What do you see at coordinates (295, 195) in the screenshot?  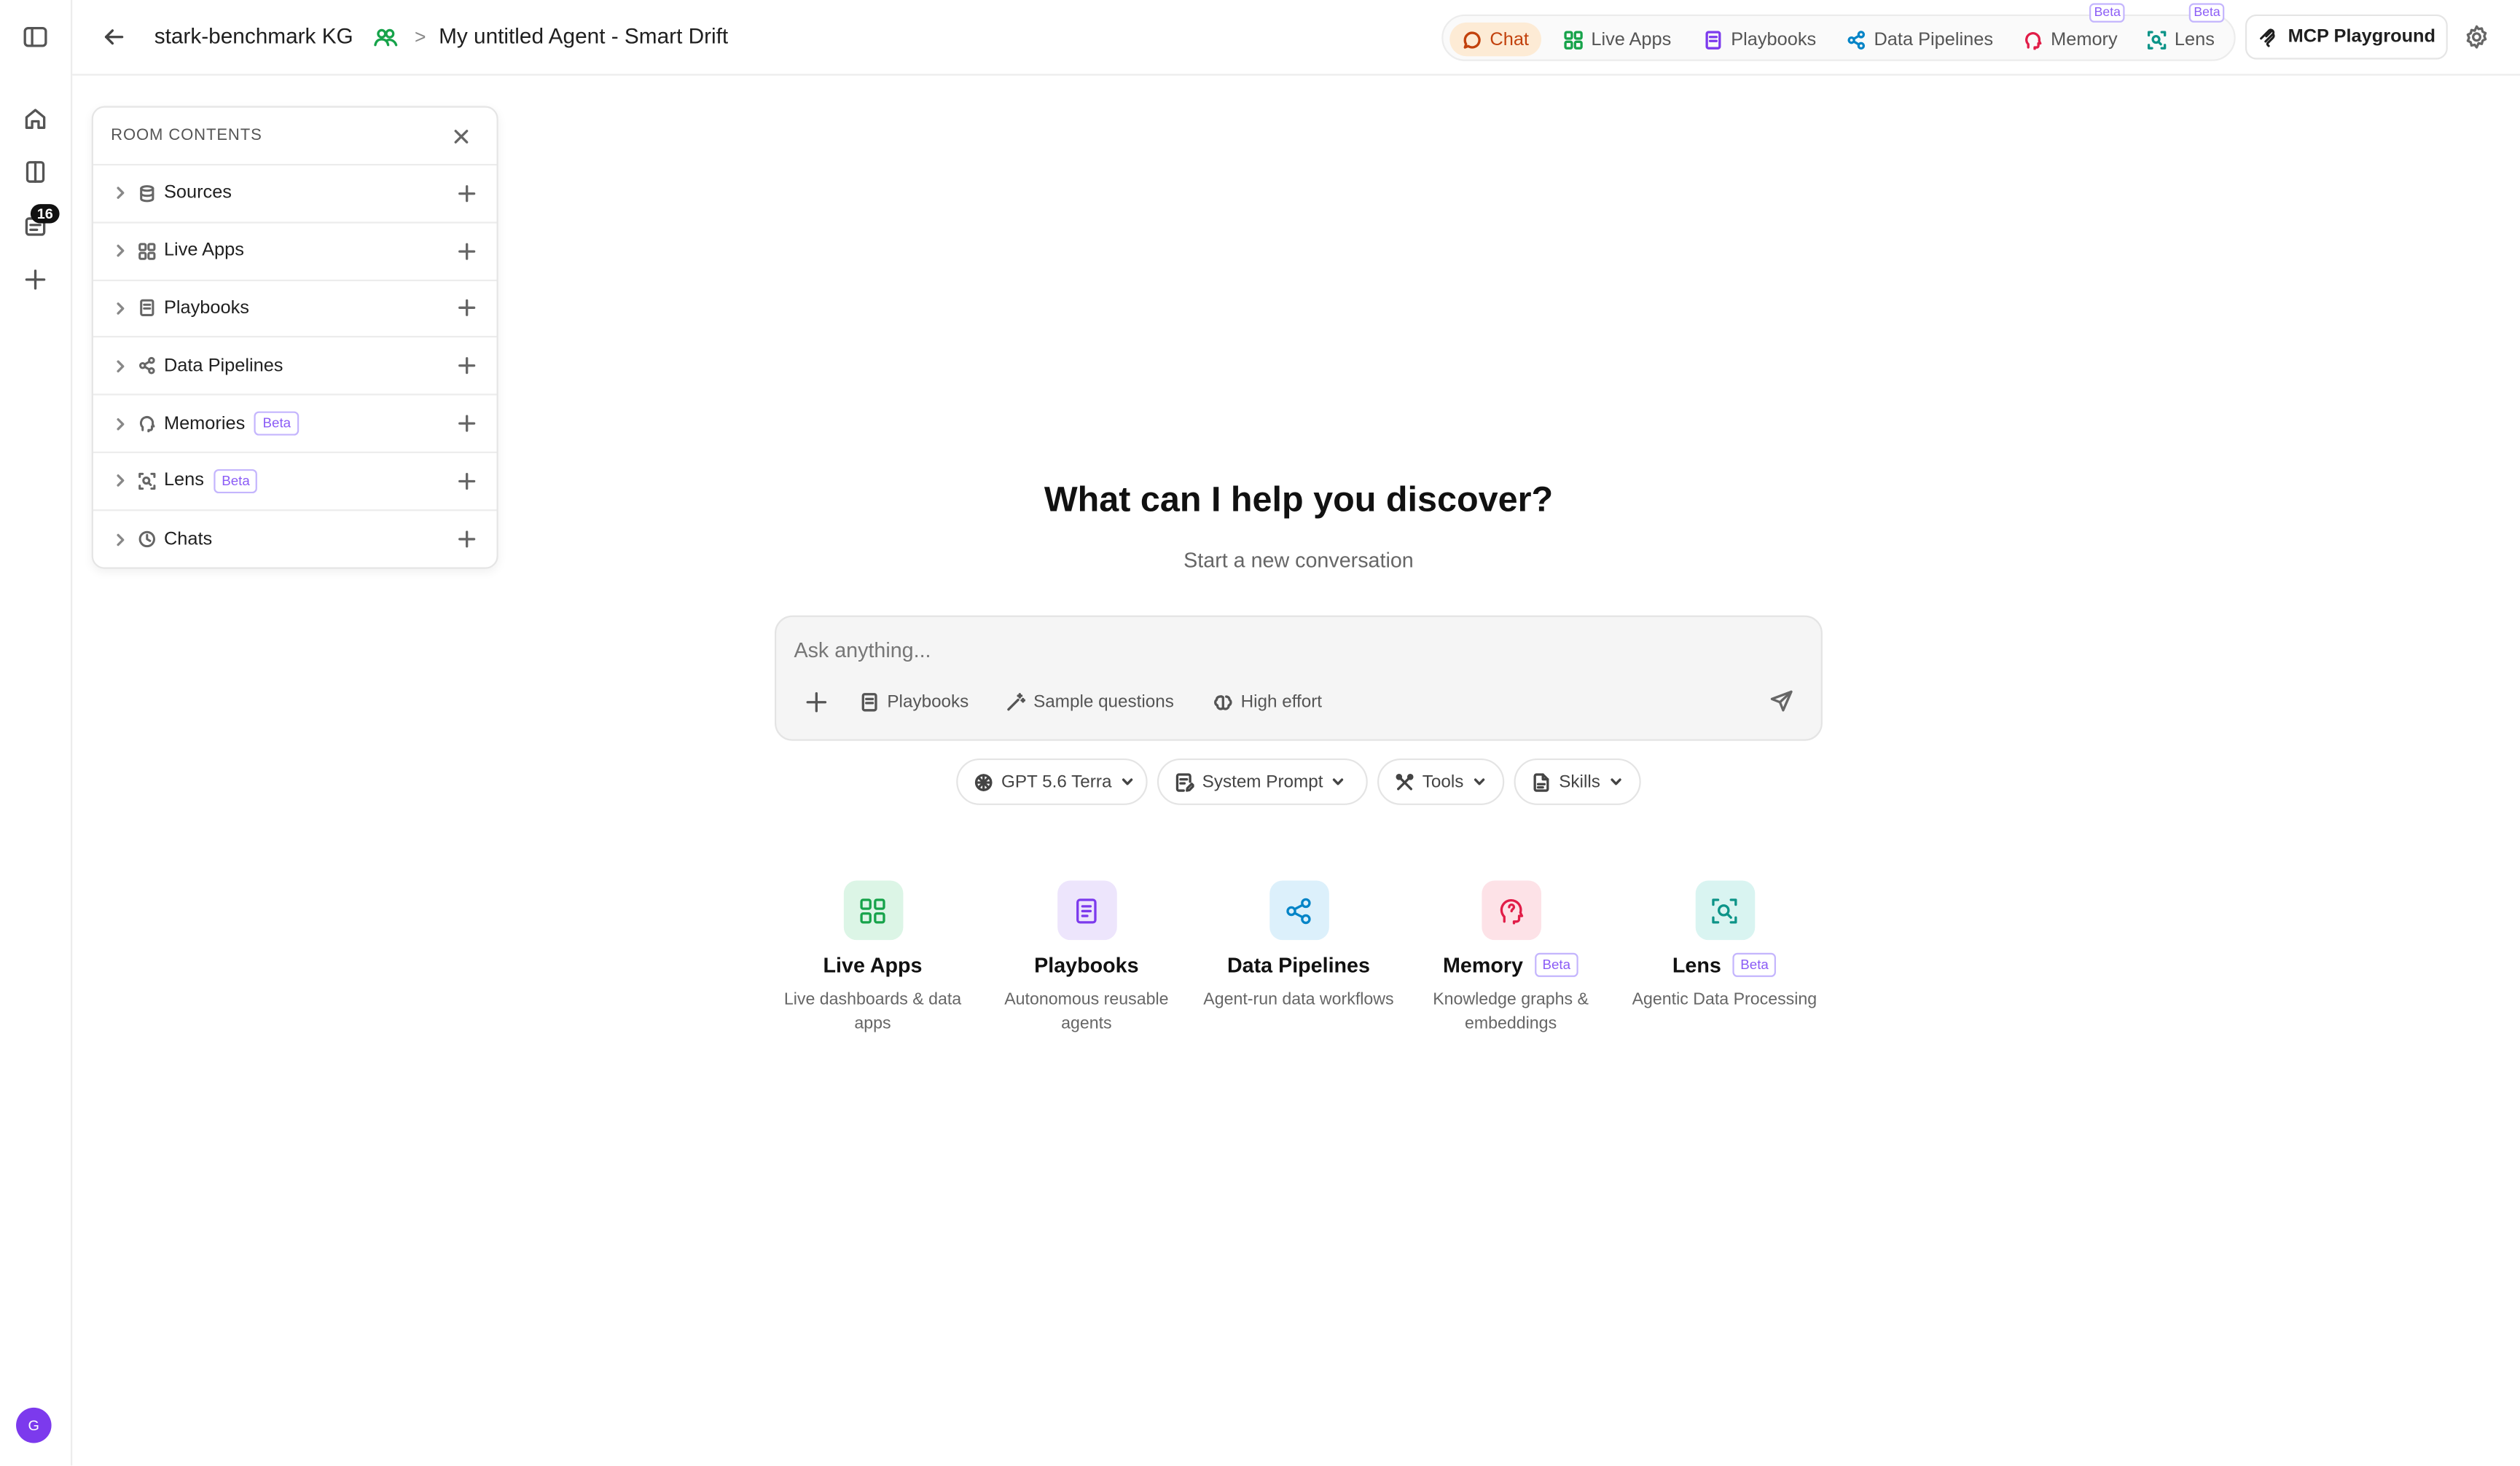 I see `room-item-sources: Sources` at bounding box center [295, 195].